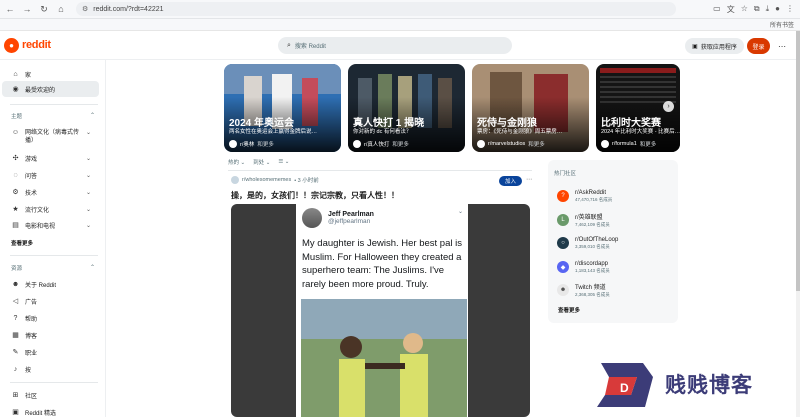 This screenshot has height=420, width=800. Describe the element at coordinates (315, 195) in the screenshot. I see `post-title: 操，是的，女孩们！！宗记宗教，只看人性！！` at that location.